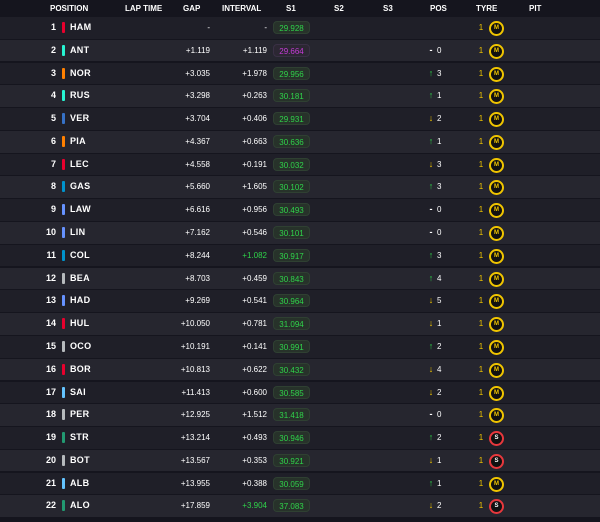 This screenshot has height=522, width=600. I want to click on position-change-value, so click(442, 28).